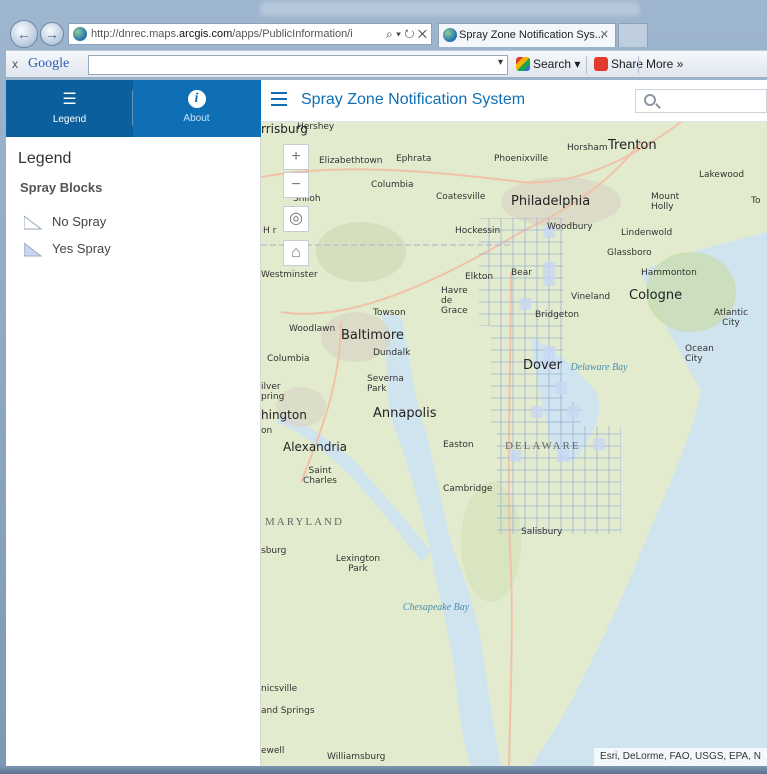 Image resolution: width=767 pixels, height=774 pixels. I want to click on search-input, so click(701, 101).